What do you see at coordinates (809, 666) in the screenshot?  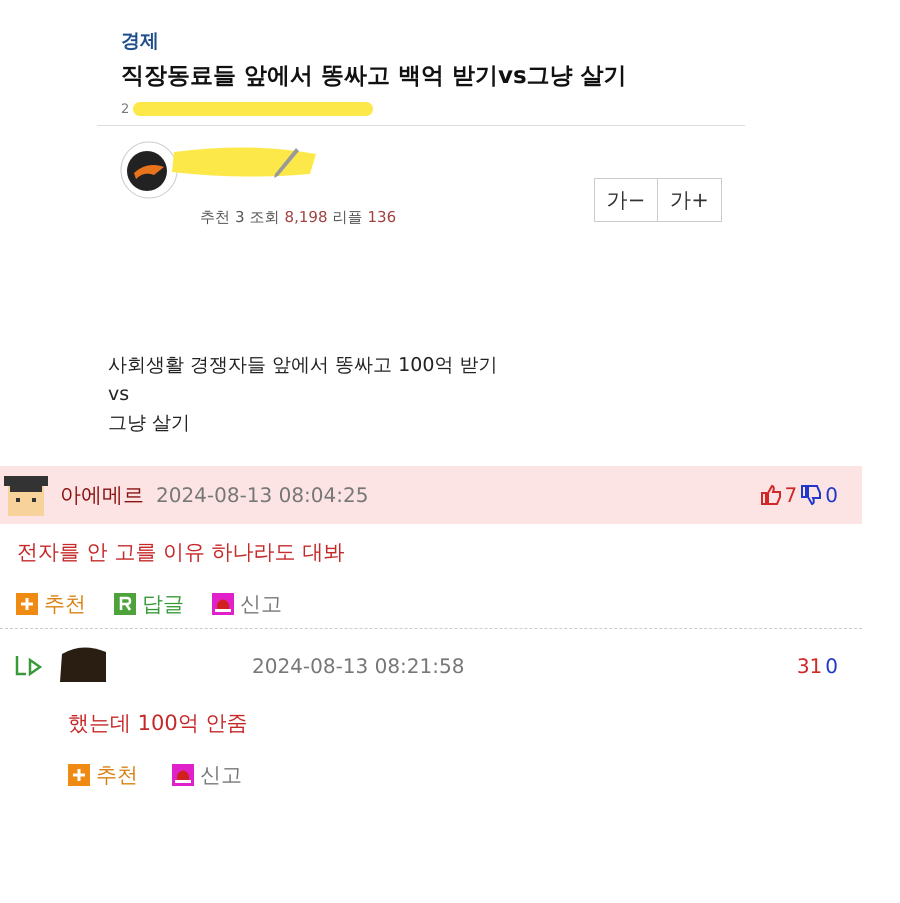 I see `upvote-count: 31` at bounding box center [809, 666].